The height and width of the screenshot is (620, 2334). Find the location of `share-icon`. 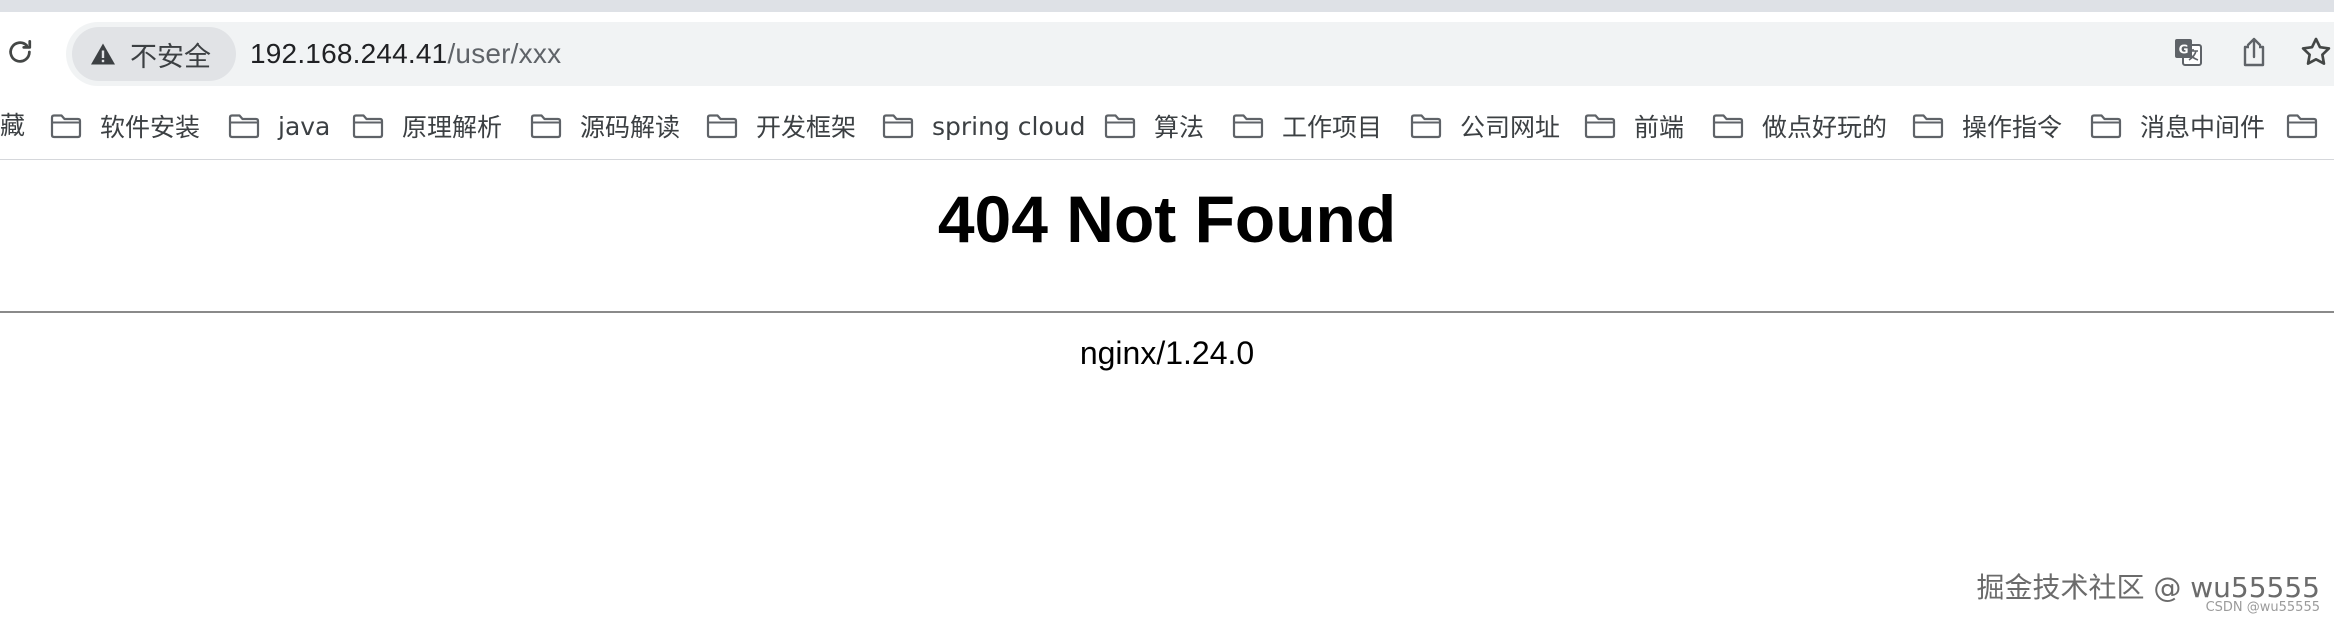

share-icon is located at coordinates (2254, 52).